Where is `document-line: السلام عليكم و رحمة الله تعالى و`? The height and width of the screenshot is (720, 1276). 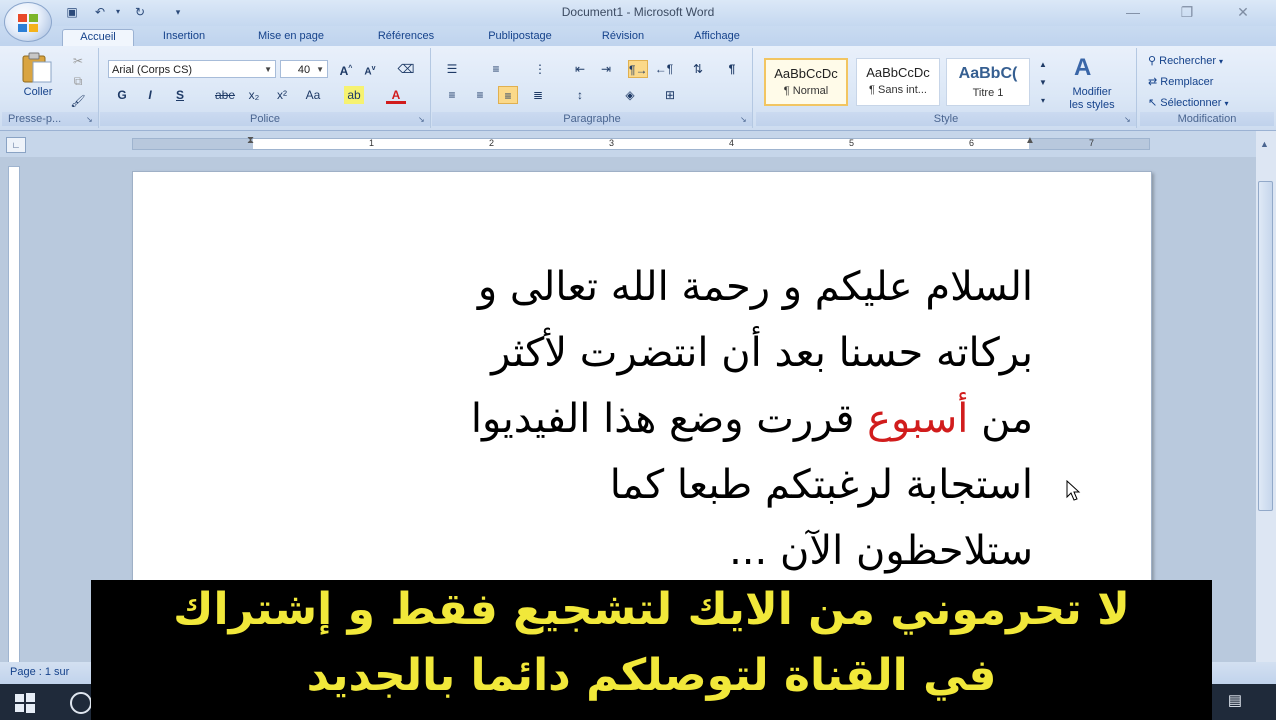
document-line: السلام عليكم و رحمة الله تعالى و is located at coordinates (755, 287).